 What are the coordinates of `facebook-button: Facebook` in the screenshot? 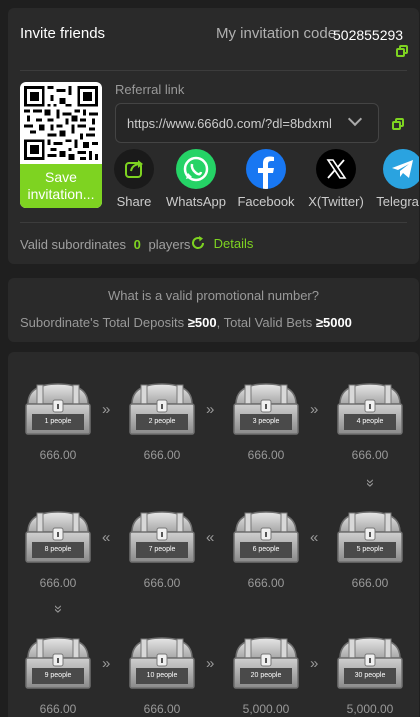 It's located at (266, 179).